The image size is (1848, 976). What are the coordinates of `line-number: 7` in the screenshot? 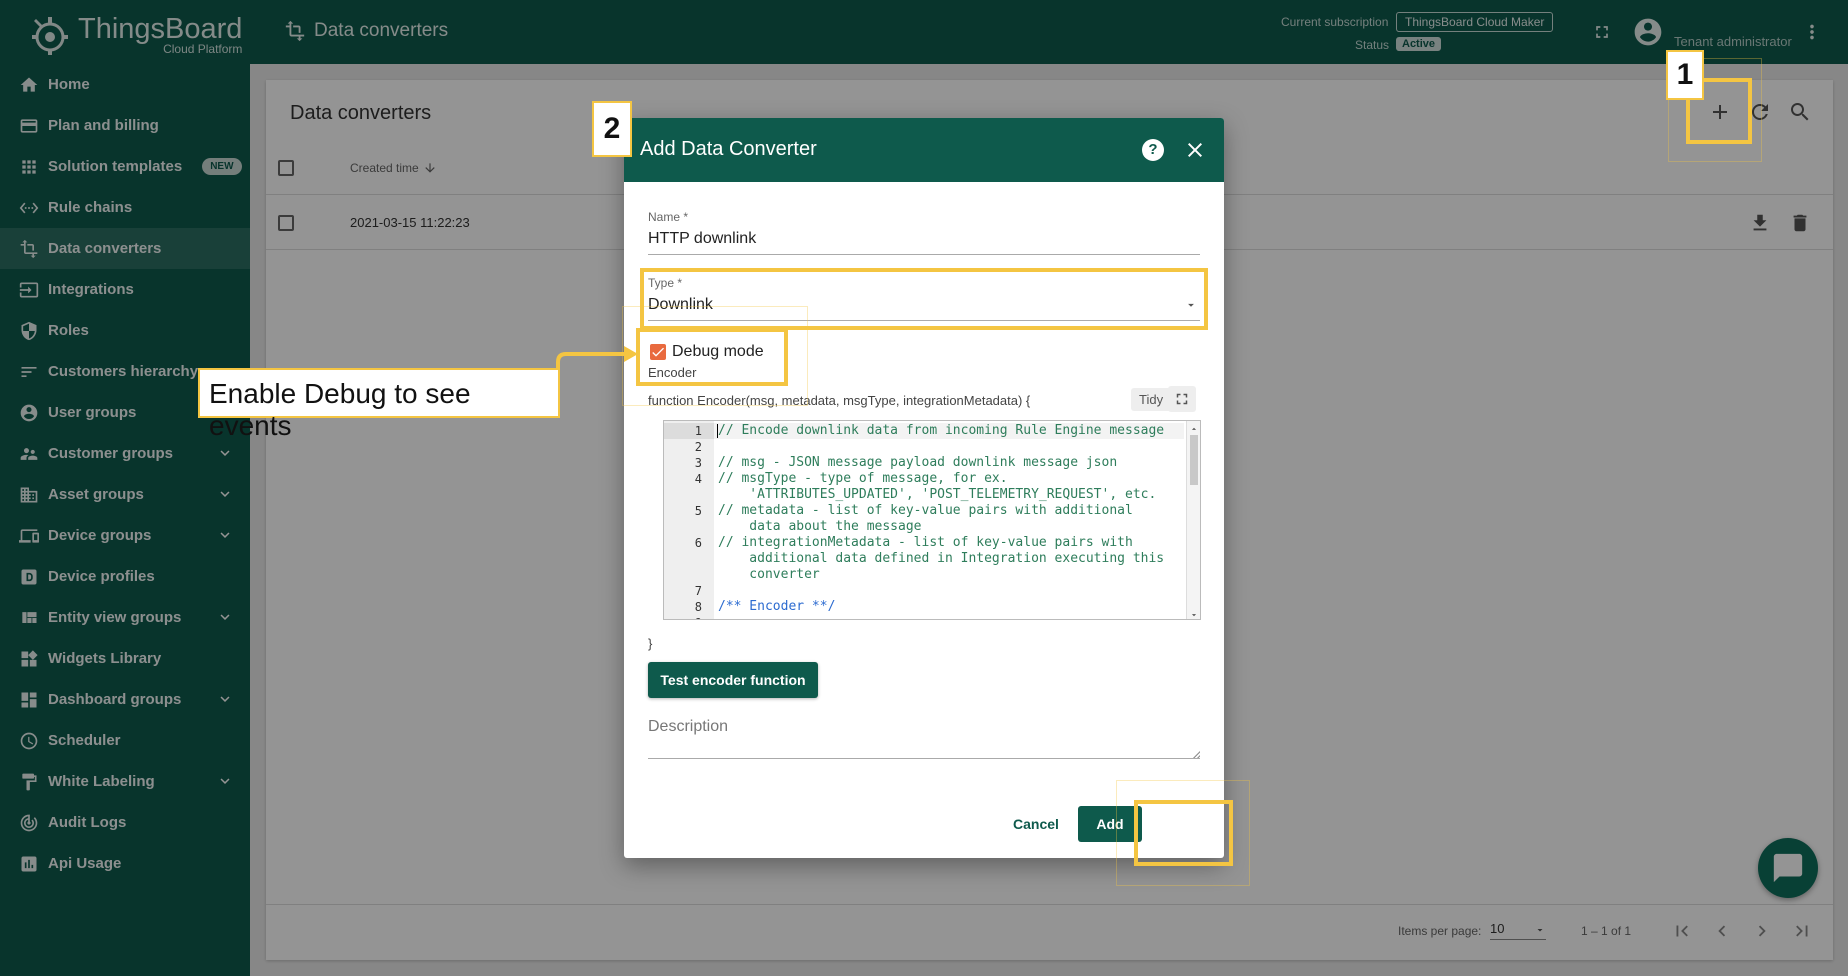 It's located at (698, 591).